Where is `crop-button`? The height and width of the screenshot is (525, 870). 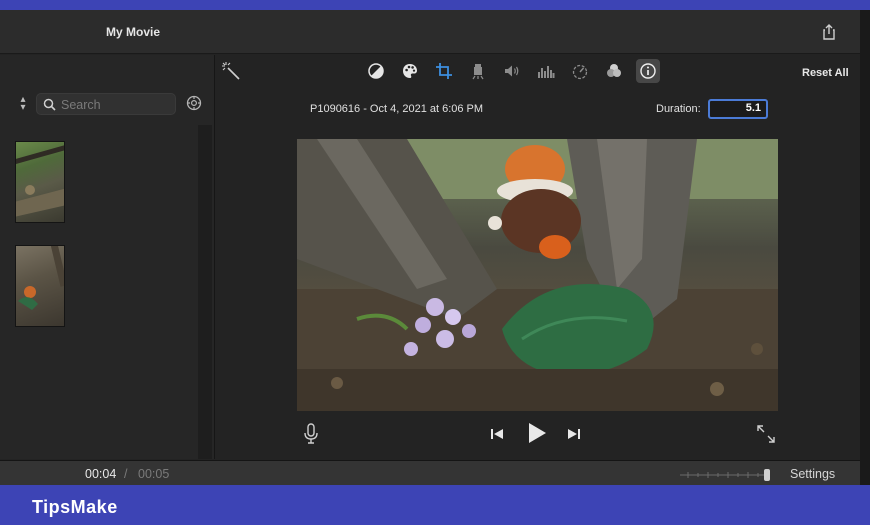
crop-button is located at coordinates (444, 71).